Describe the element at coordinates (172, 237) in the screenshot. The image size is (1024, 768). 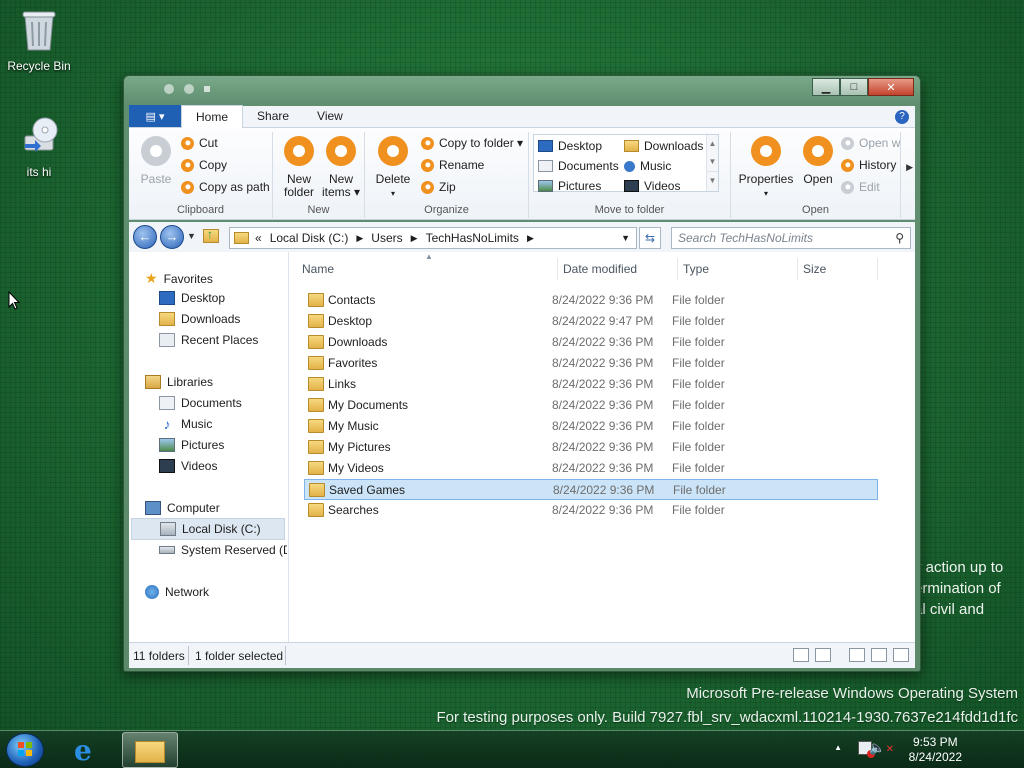
I see `forward-button: →` at that location.